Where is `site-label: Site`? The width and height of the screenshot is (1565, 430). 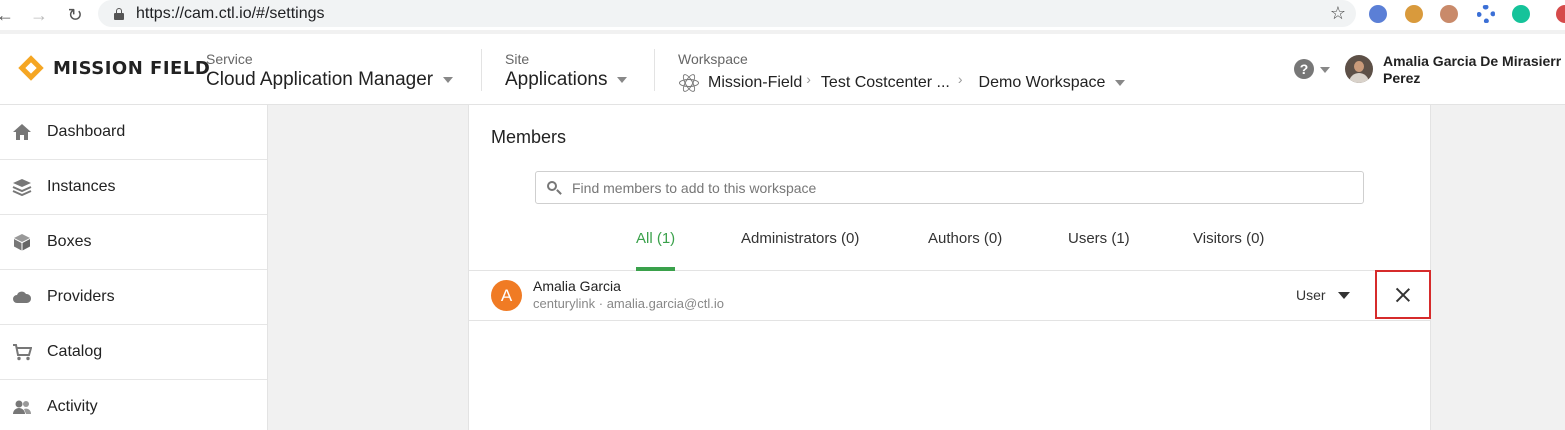
site-label: Site is located at coordinates (517, 59).